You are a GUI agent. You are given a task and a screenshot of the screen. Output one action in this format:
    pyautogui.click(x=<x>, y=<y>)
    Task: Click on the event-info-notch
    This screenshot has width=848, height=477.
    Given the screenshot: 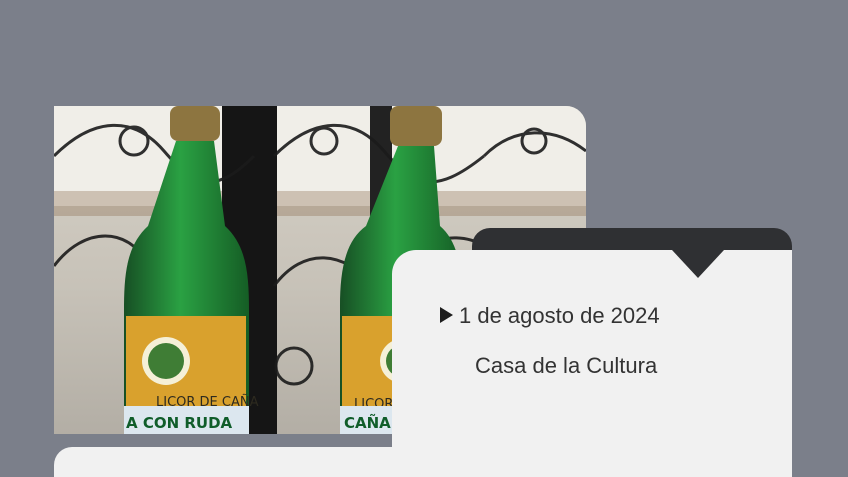 What is the action you would take?
    pyautogui.click(x=698, y=264)
    